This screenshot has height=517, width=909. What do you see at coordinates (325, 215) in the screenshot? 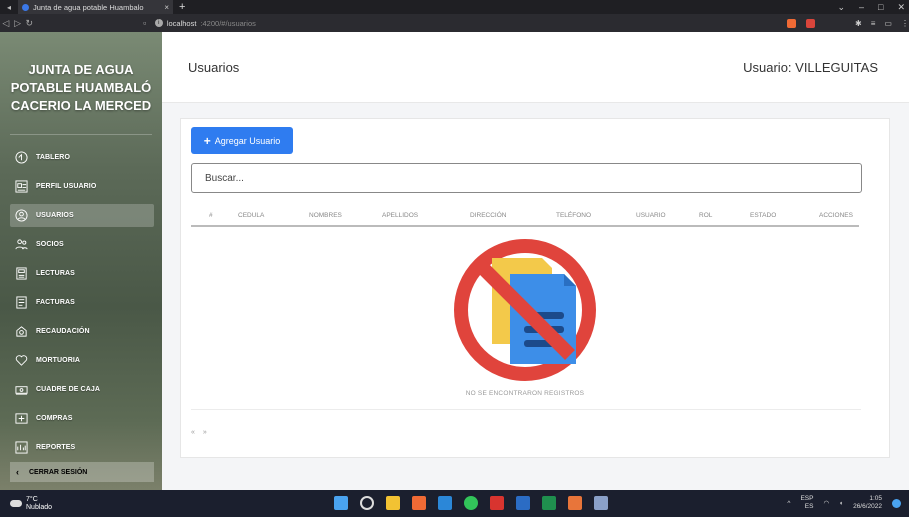
I see `column-header: NOMBRES` at bounding box center [325, 215].